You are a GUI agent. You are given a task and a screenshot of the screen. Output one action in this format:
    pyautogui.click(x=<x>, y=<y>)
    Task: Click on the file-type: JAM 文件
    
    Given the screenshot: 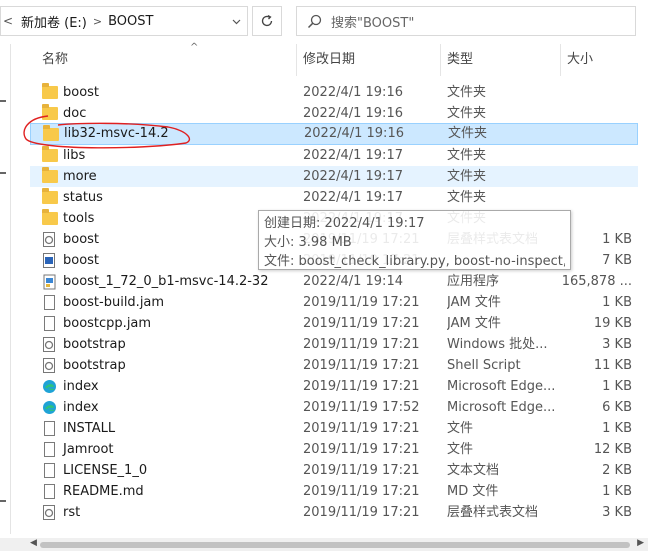 What is the action you would take?
    pyautogui.click(x=474, y=302)
    